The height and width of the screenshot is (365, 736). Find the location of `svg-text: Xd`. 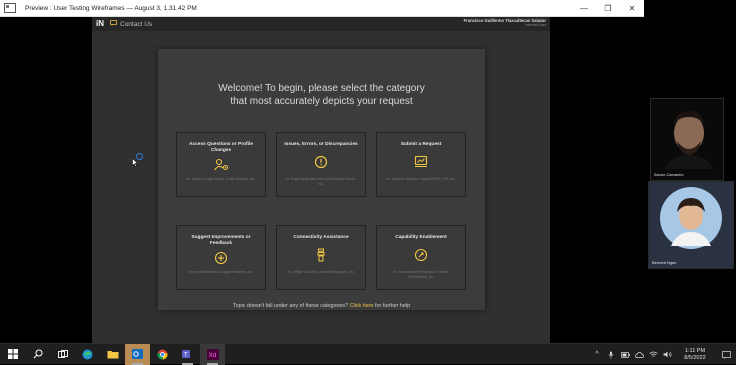

svg-text: Xd is located at coordinates (212, 355).